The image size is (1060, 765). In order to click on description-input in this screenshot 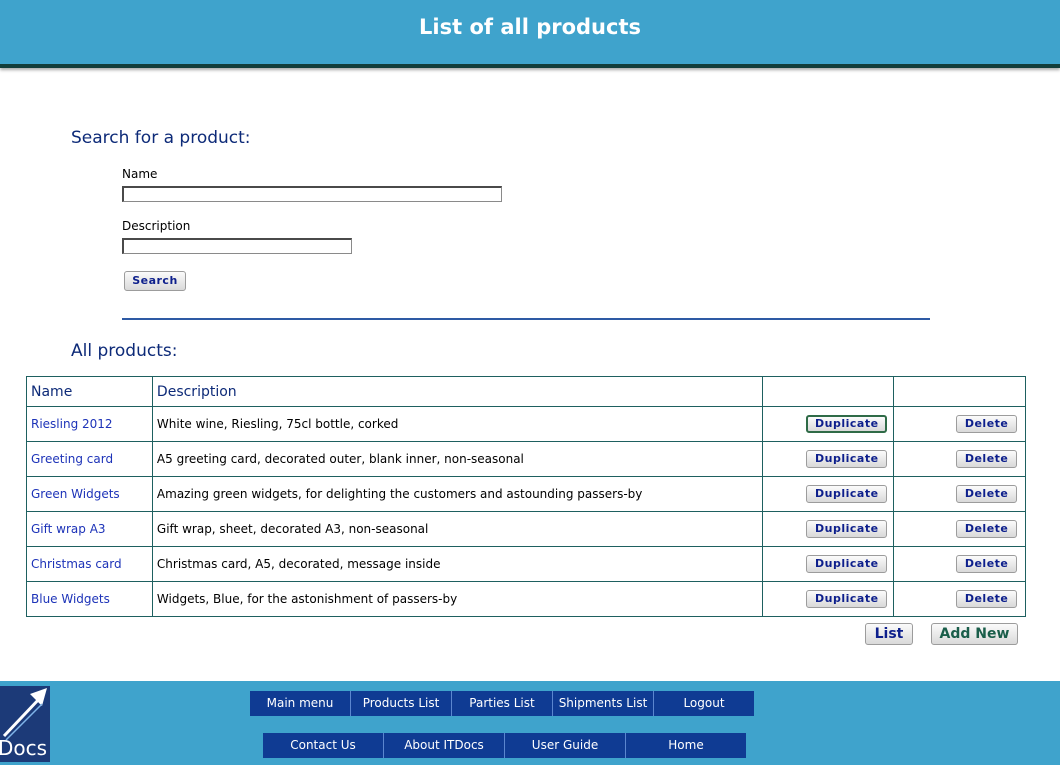, I will do `click(237, 246)`.